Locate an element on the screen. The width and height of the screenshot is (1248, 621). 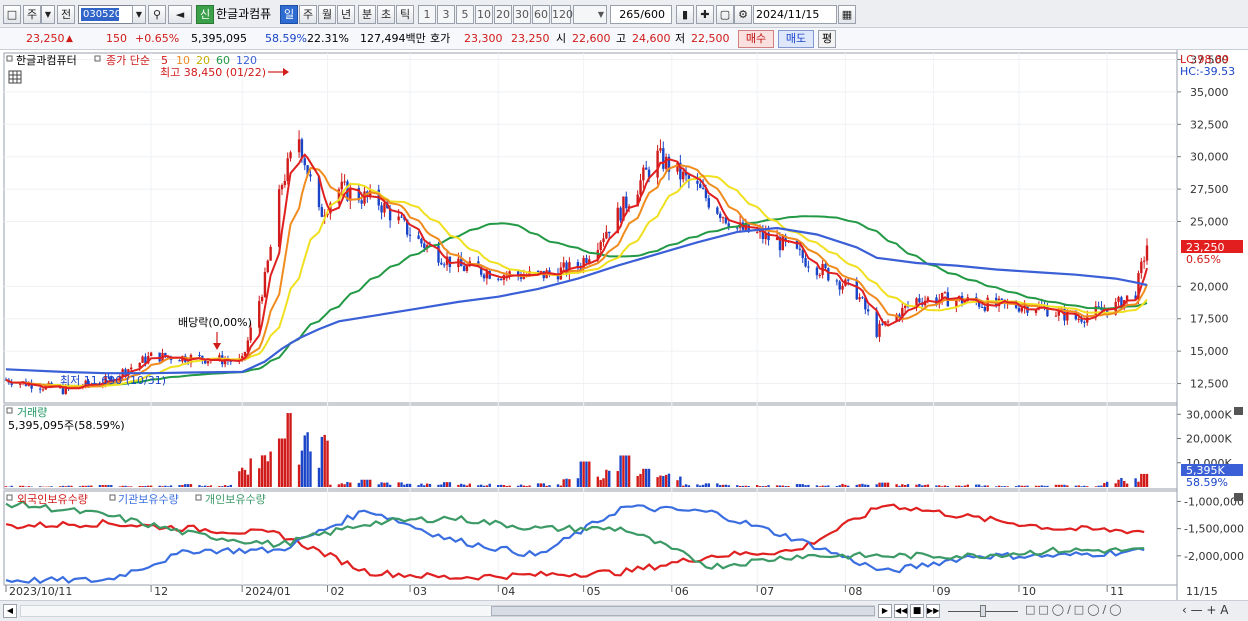
minute-option-5: 5 is located at coordinates (465, 14).